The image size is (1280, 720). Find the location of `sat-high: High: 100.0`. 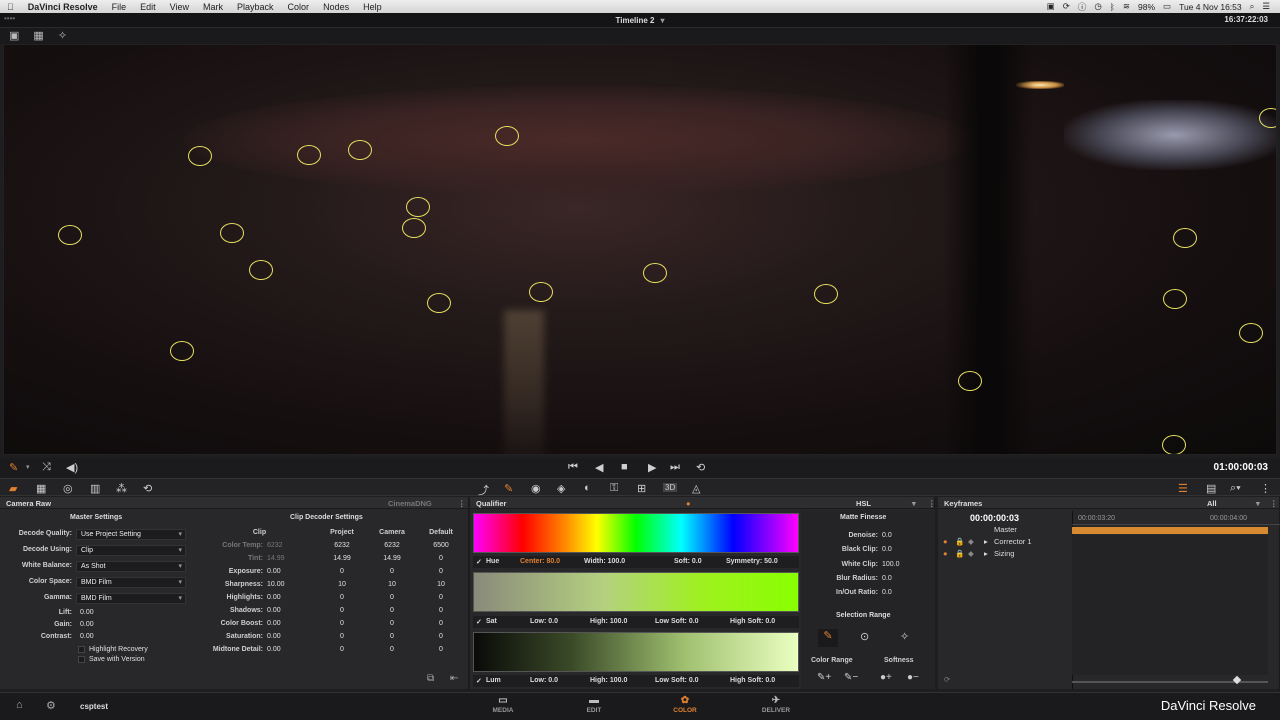

sat-high: High: 100.0 is located at coordinates (608, 621).